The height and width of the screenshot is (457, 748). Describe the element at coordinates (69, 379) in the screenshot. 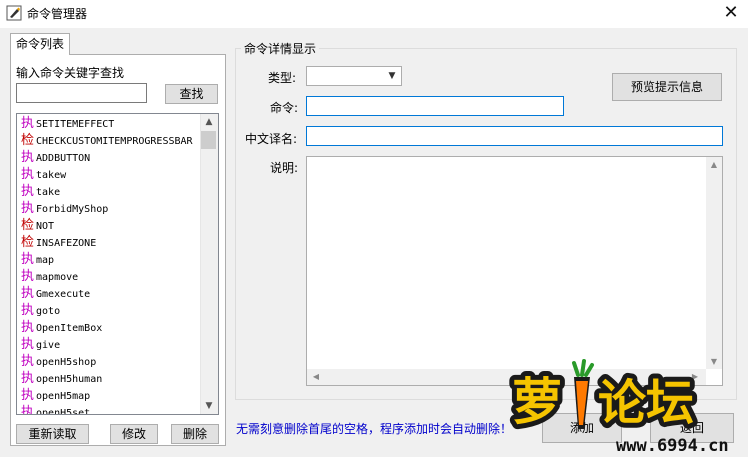

I see `command-name: openH5human` at that location.